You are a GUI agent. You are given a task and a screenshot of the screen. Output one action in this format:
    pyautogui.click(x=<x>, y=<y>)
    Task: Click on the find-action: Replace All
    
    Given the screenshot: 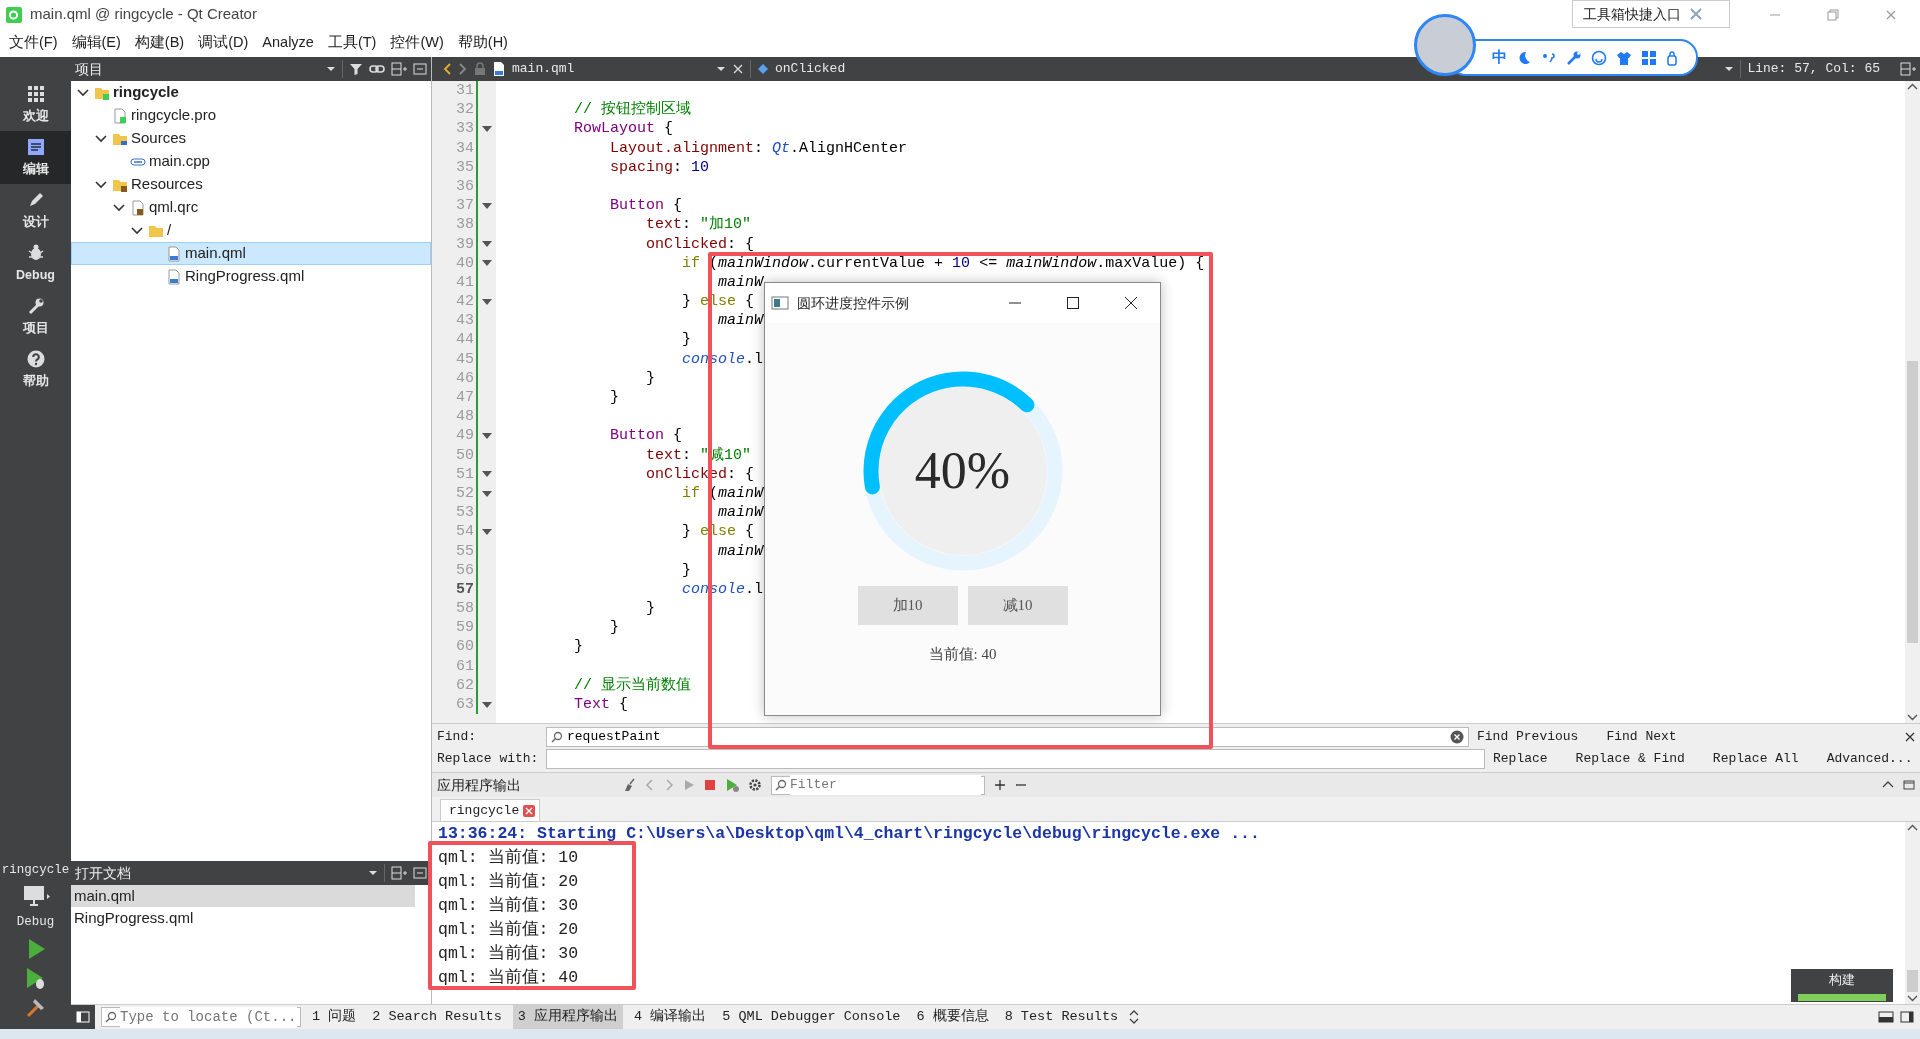 What is the action you would take?
    pyautogui.click(x=1755, y=759)
    